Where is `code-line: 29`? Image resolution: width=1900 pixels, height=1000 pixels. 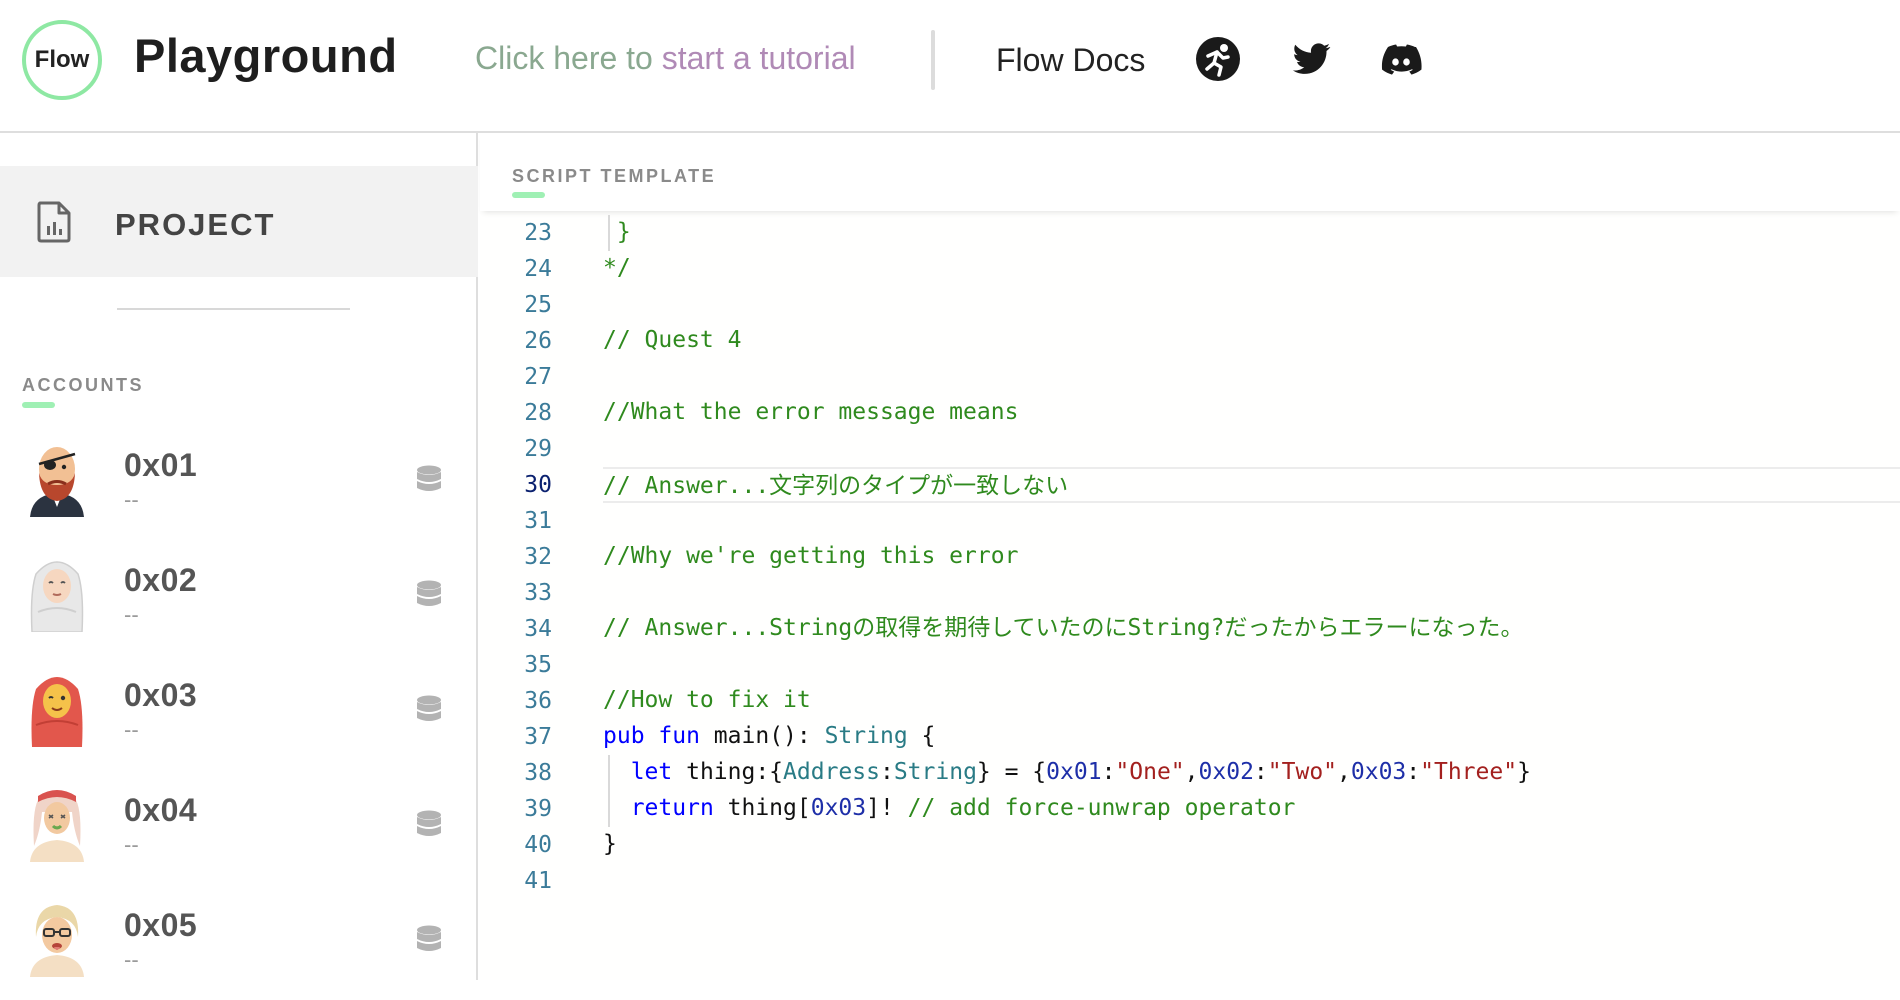 code-line: 29 is located at coordinates (1190, 449).